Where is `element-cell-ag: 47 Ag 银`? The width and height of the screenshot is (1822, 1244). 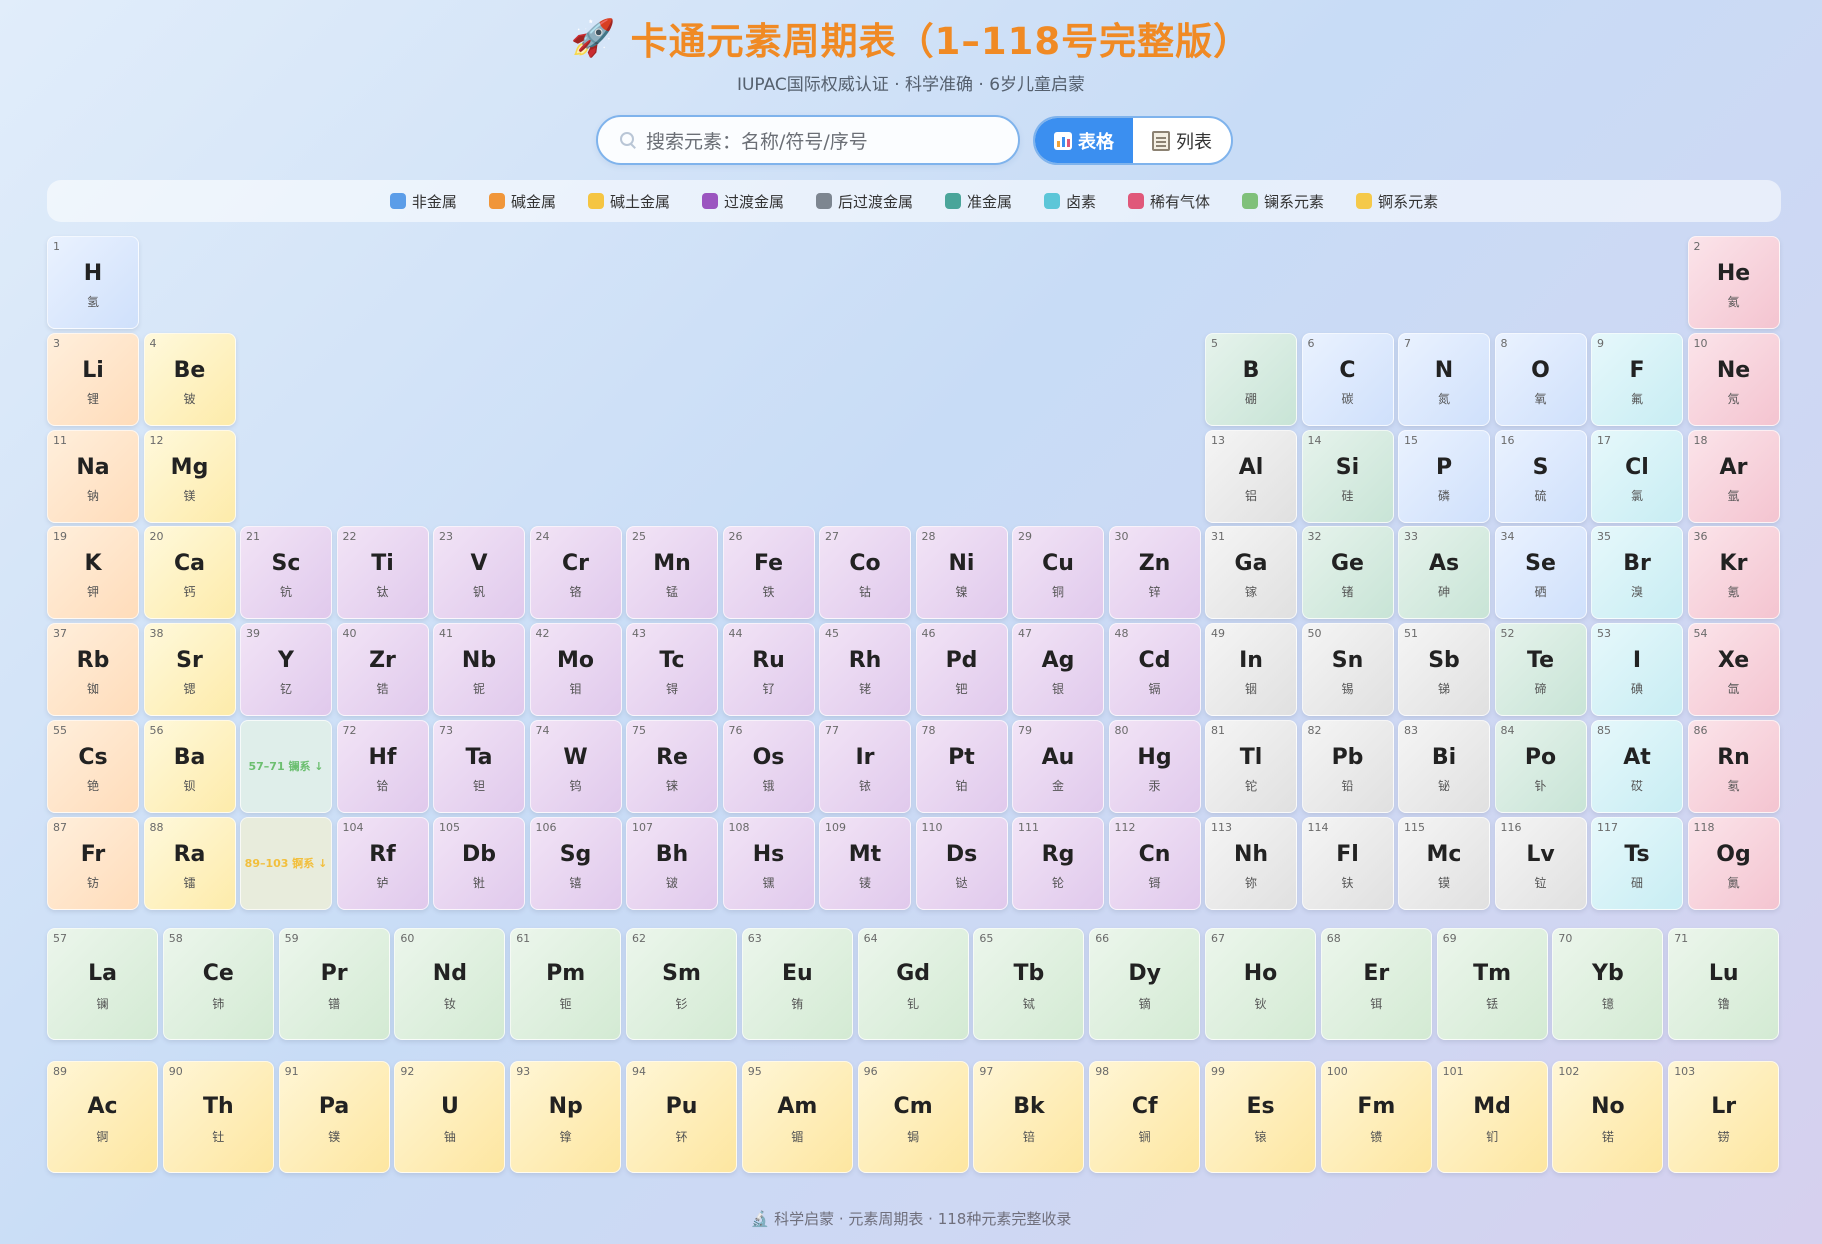 element-cell-ag: 47 Ag 银 is located at coordinates (1058, 669).